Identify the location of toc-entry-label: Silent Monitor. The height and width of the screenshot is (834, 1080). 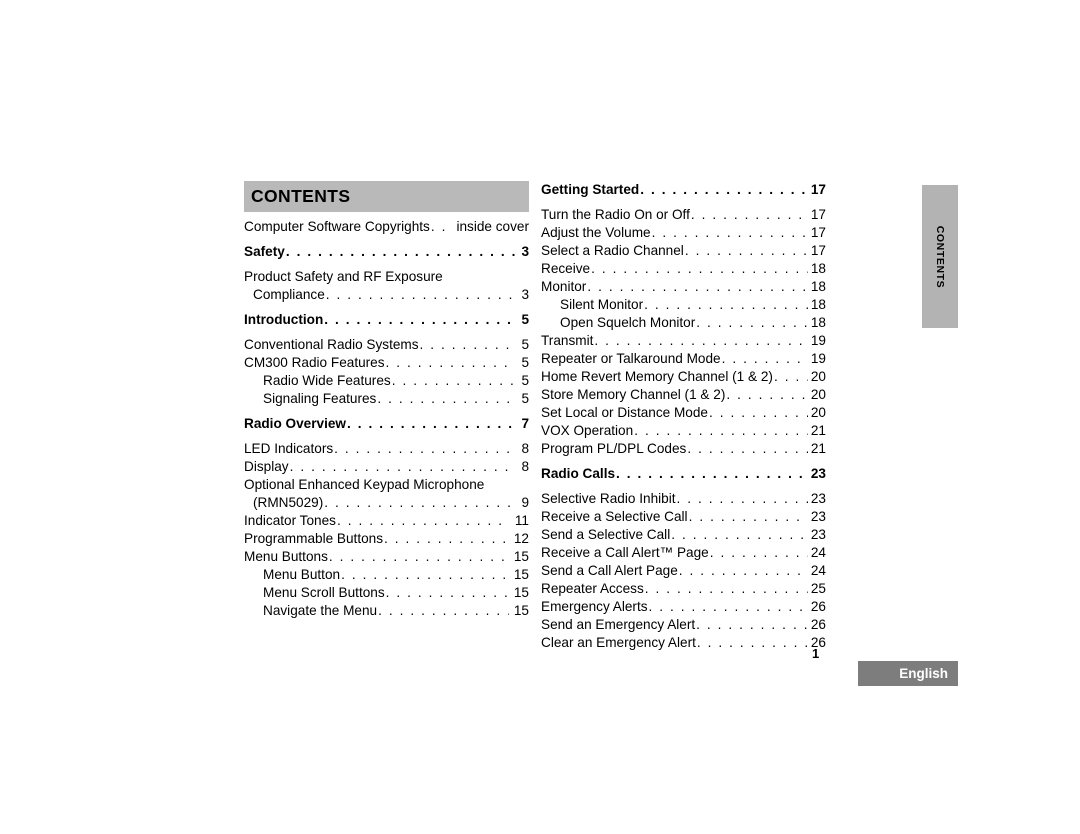
(602, 304).